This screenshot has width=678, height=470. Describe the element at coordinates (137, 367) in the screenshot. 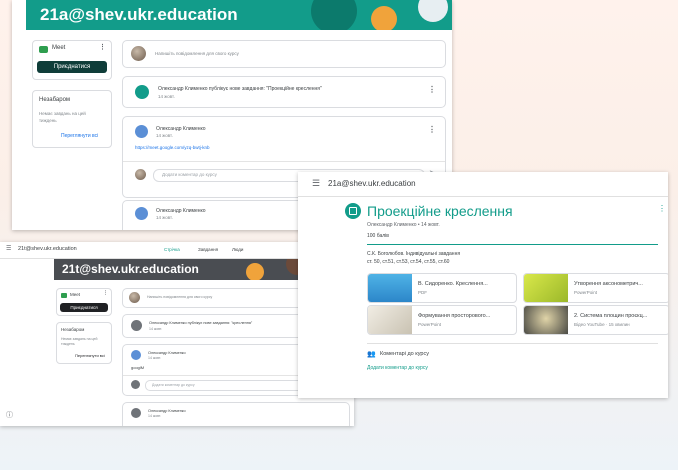

I see `meet-link: googlM` at that location.